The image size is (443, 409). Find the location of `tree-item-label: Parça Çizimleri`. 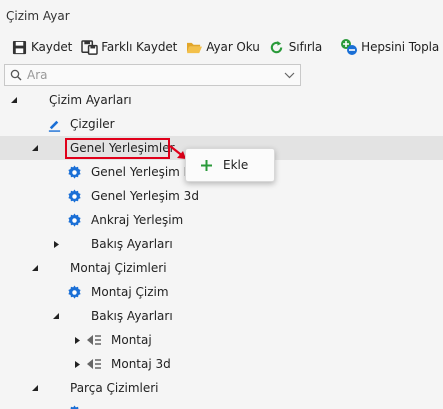

tree-item-label: Parça Çizimleri is located at coordinates (114, 388).